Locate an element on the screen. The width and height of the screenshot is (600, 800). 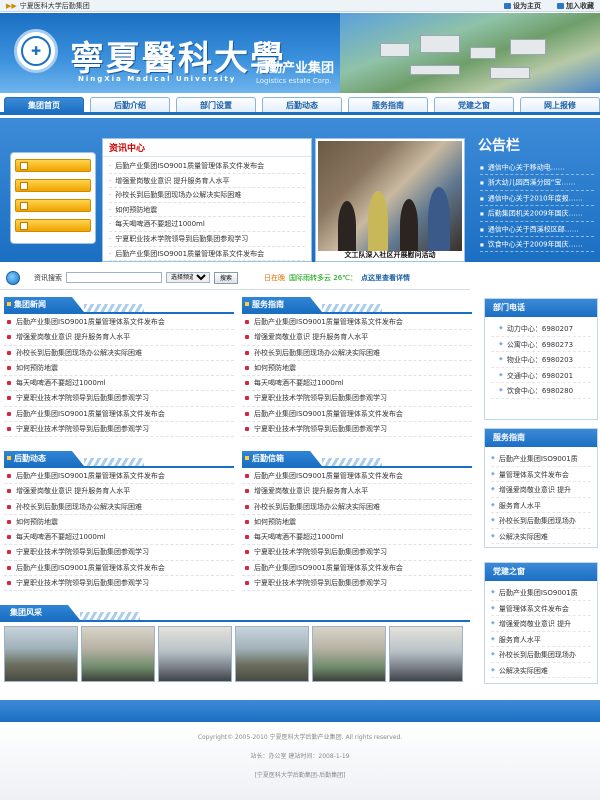
tab-home: 集团首页 is located at coordinates (44, 104).